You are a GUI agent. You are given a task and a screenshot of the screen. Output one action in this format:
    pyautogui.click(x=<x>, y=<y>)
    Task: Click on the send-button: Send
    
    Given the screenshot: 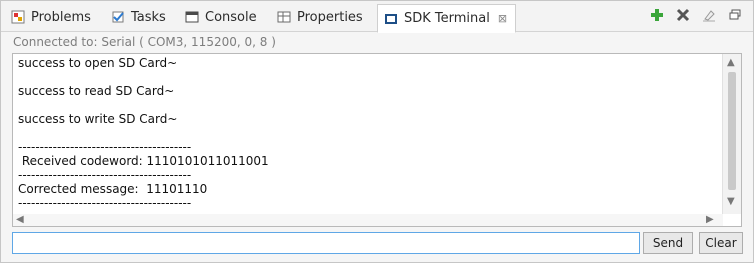 What is the action you would take?
    pyautogui.click(x=668, y=243)
    